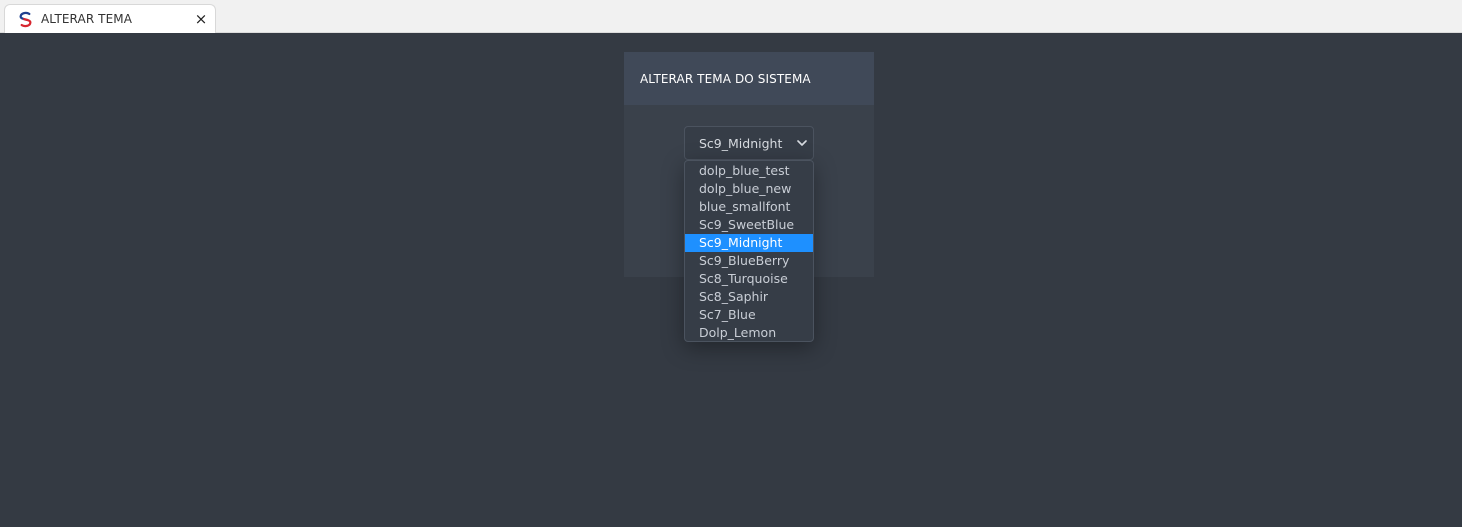 This screenshot has height=527, width=1462. What do you see at coordinates (741, 143) in the screenshot?
I see `theme-select-value: Sc9_Midnight` at bounding box center [741, 143].